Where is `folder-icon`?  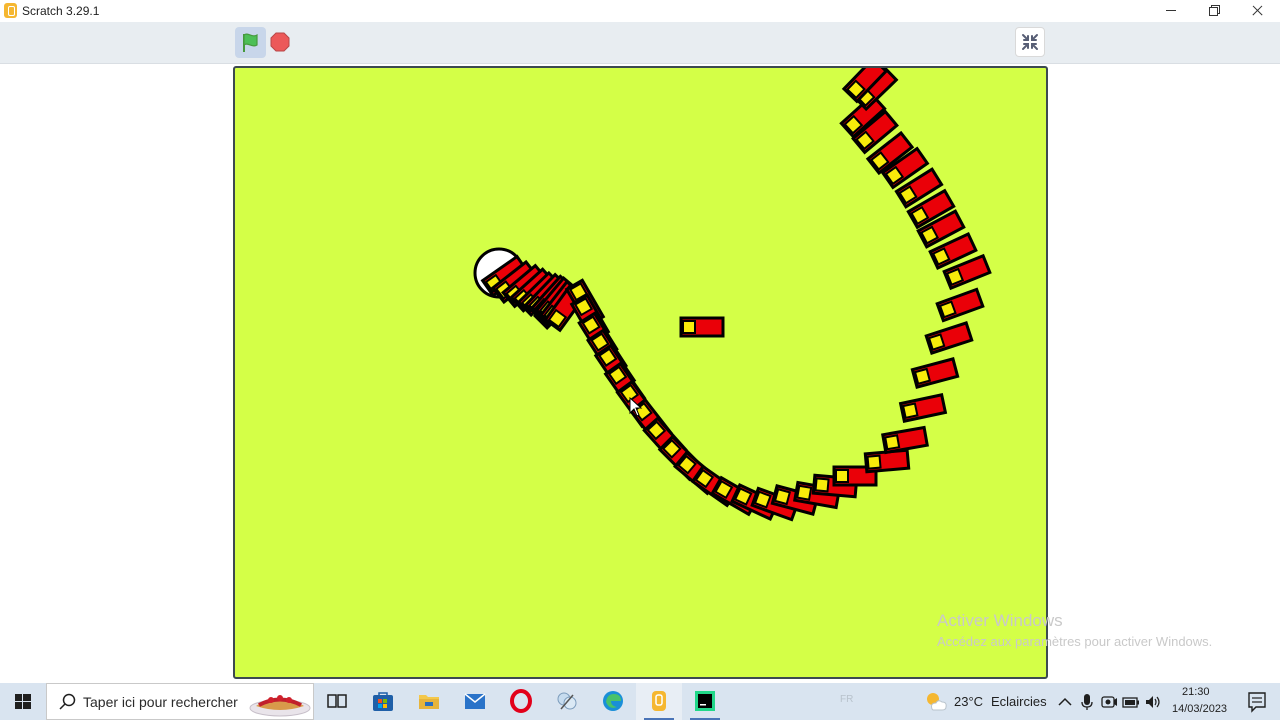 folder-icon is located at coordinates (429, 702).